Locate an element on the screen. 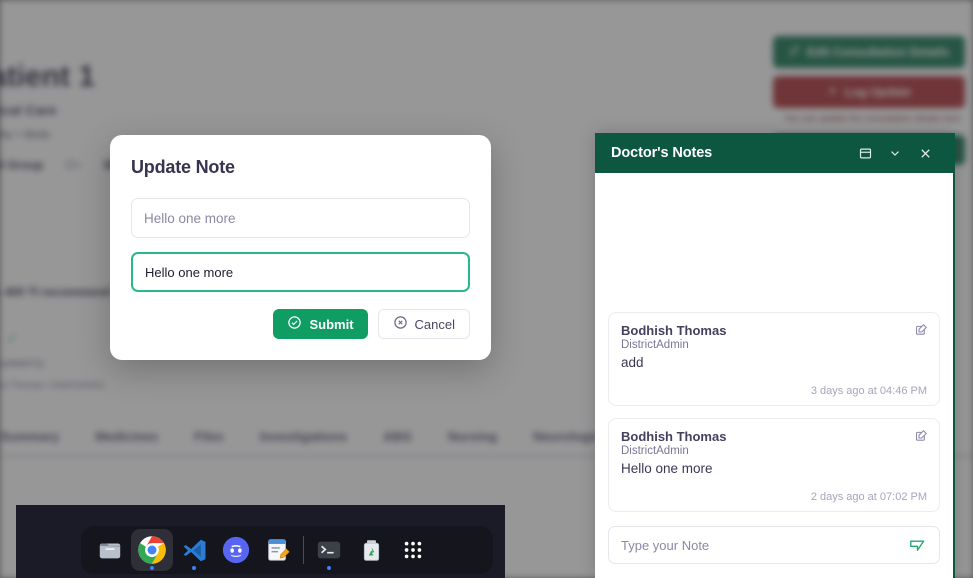  close-icon is located at coordinates (925, 153).